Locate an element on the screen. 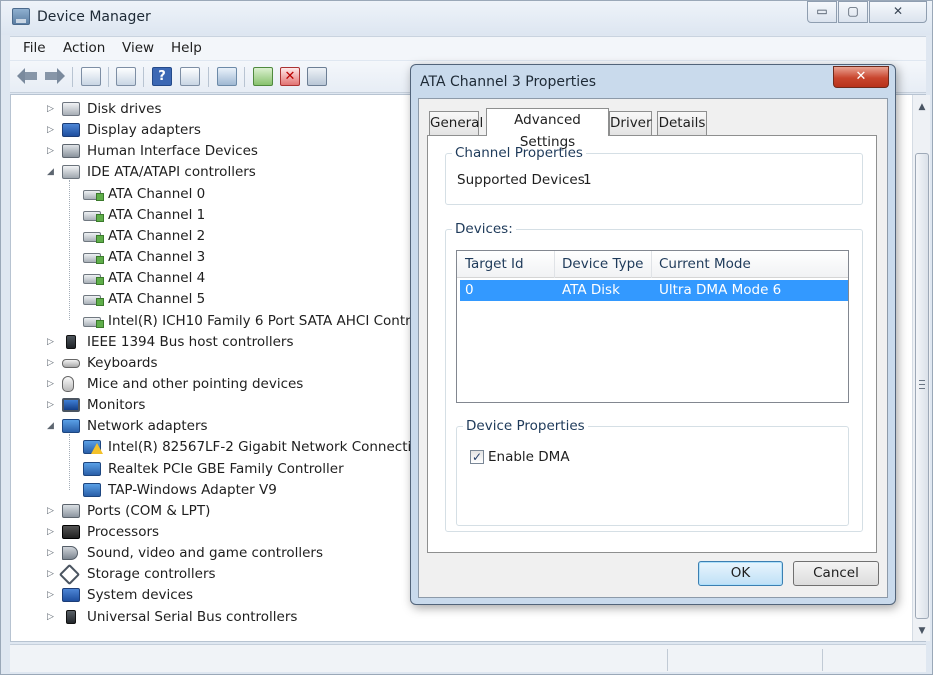 The height and width of the screenshot is (675, 933). tree-connector-line is located at coordinates (69, 462).